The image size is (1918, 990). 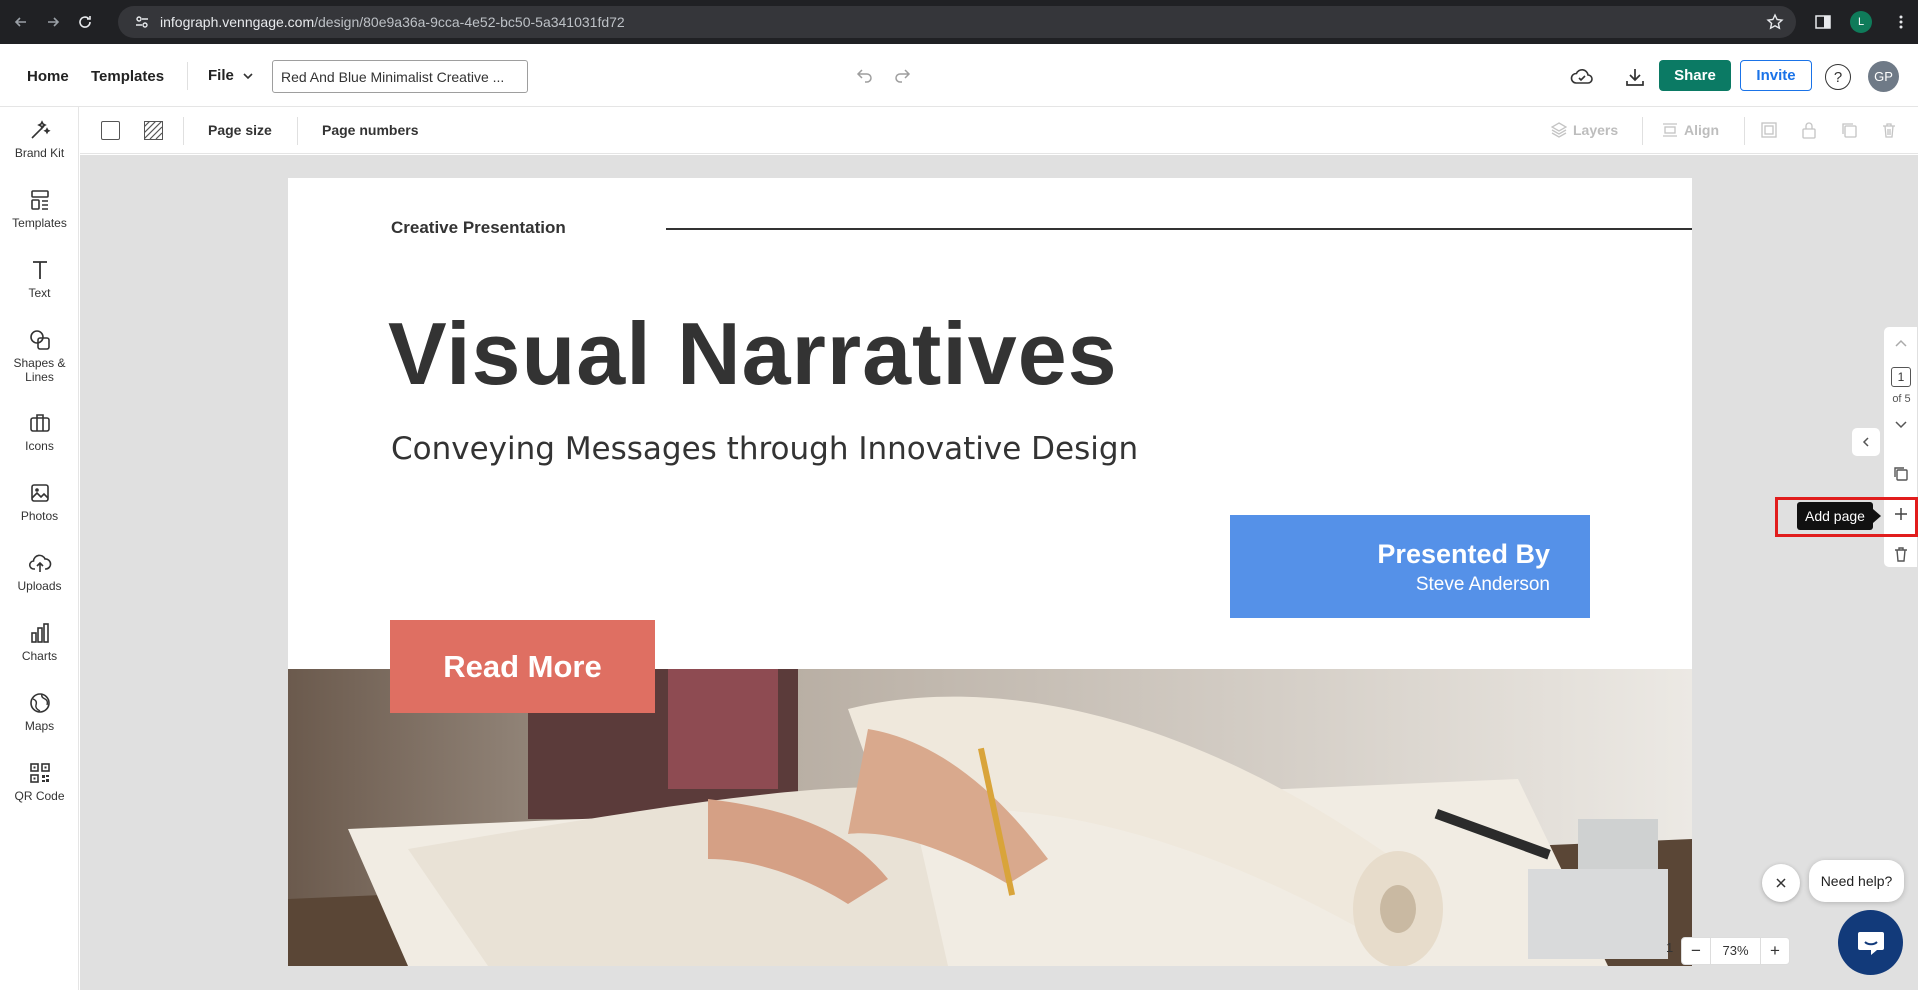 What do you see at coordinates (187, 76) in the screenshot?
I see `header-divider` at bounding box center [187, 76].